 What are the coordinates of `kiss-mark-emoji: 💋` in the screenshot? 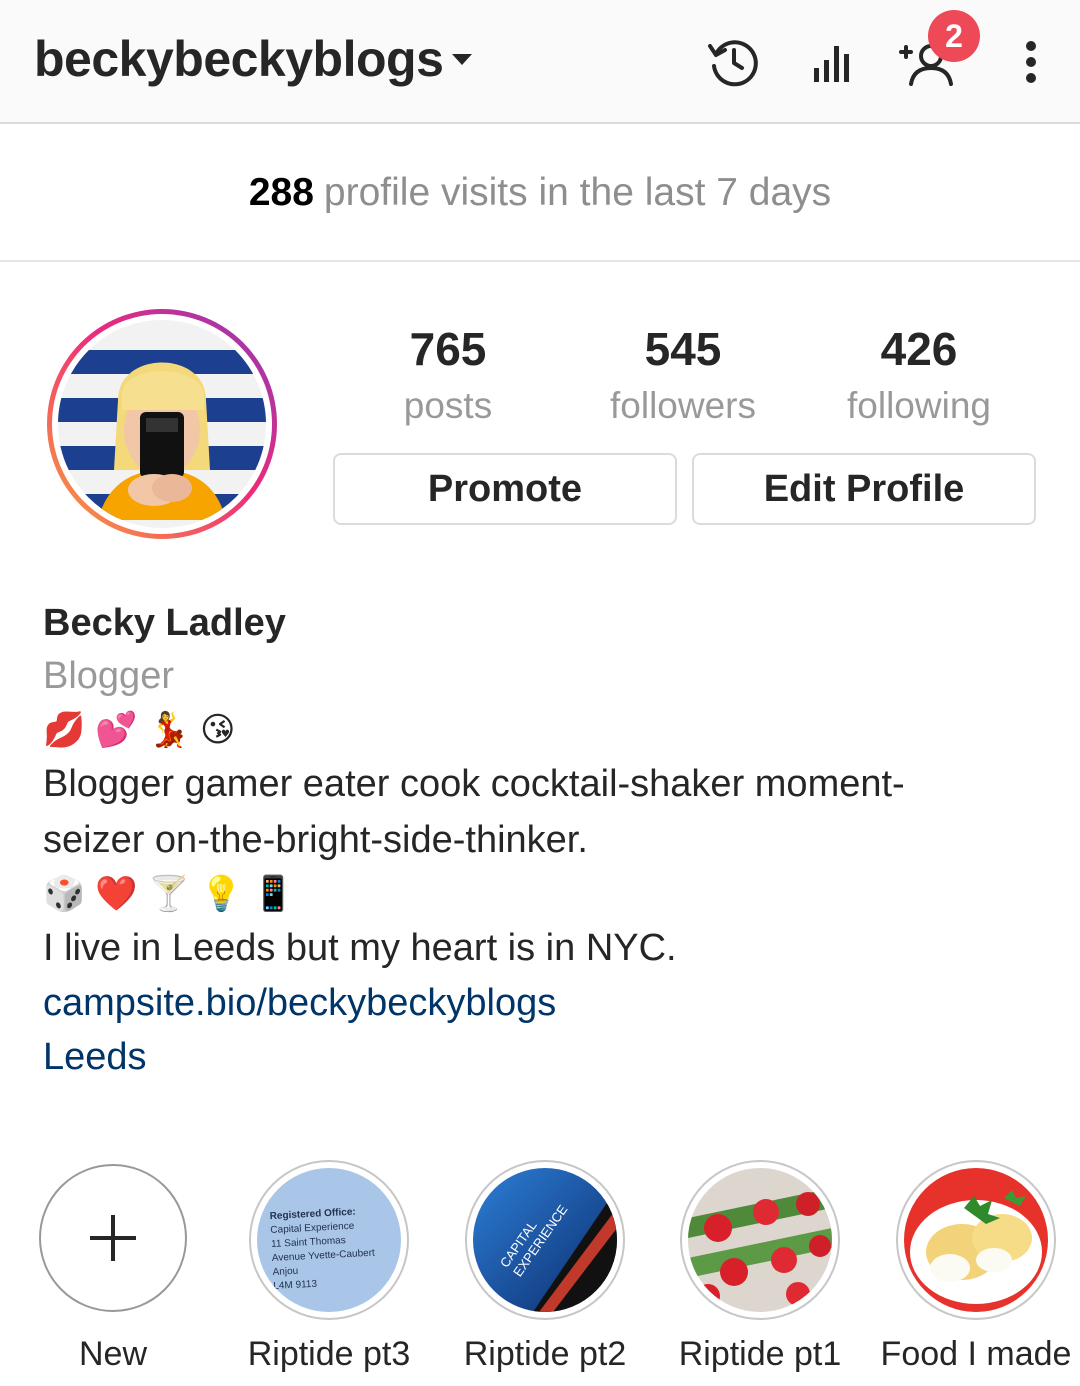 It's located at (64, 730).